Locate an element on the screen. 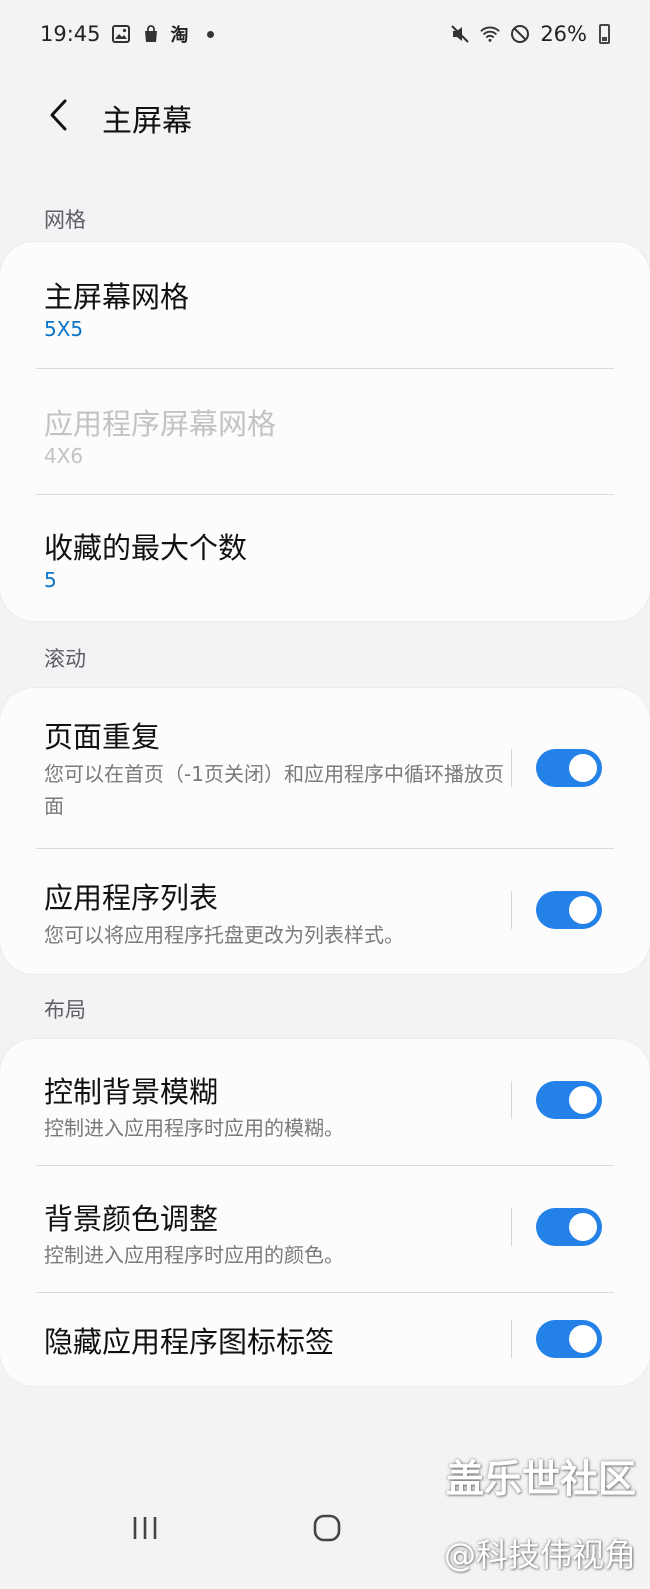 This screenshot has height=1589, width=650. gallery-notification-icon is located at coordinates (121, 34).